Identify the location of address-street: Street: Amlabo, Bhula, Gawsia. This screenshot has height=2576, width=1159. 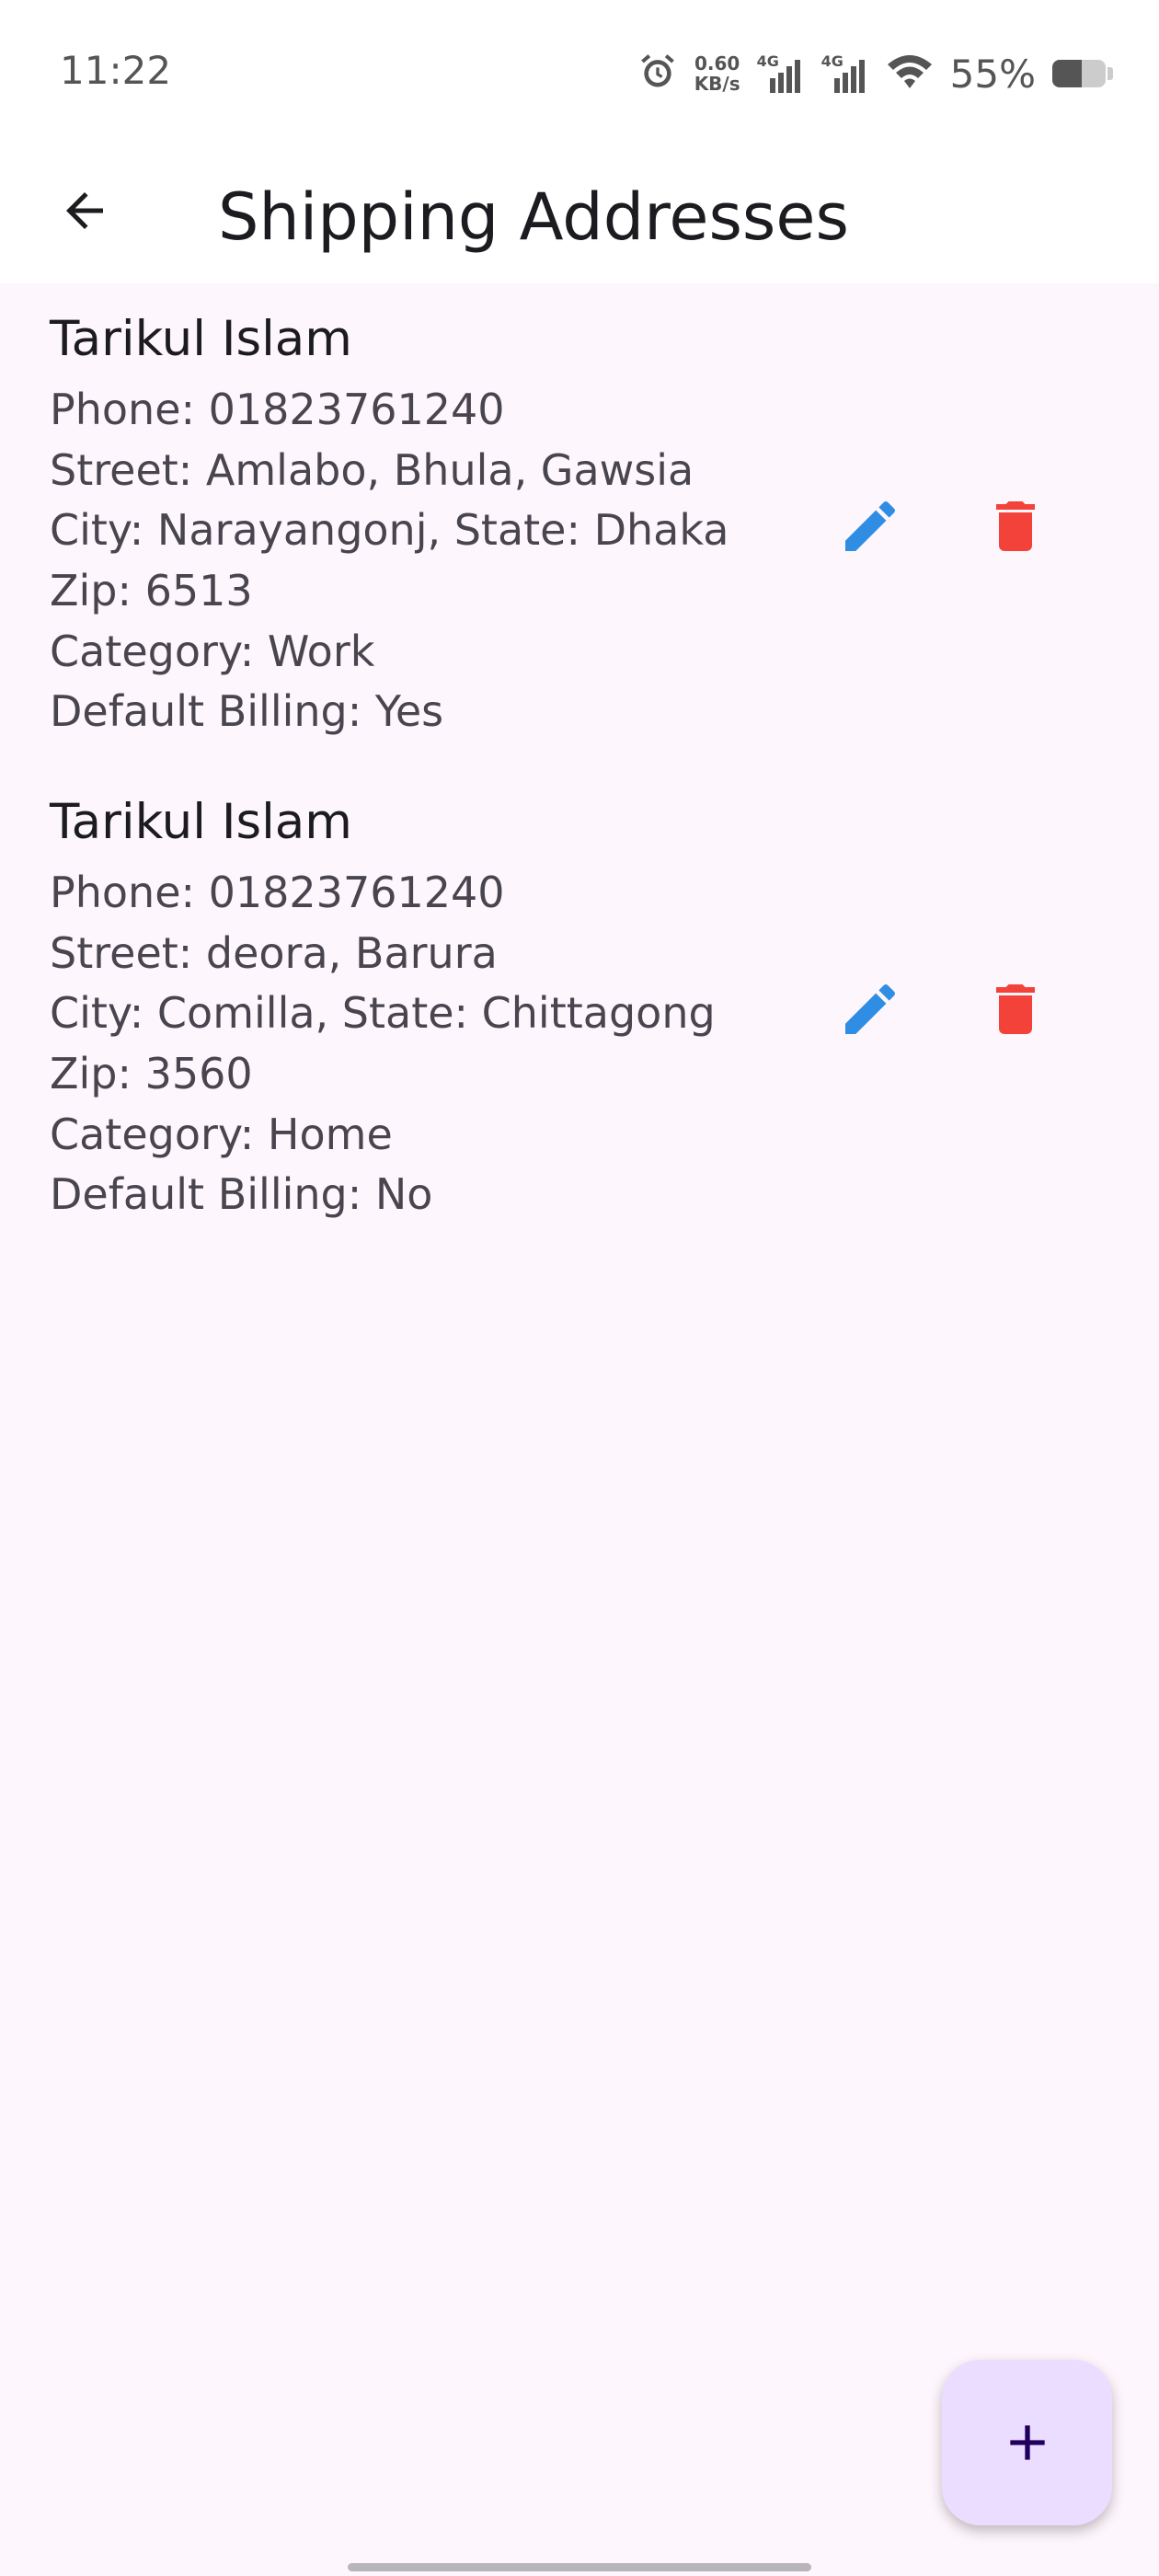
(372, 470).